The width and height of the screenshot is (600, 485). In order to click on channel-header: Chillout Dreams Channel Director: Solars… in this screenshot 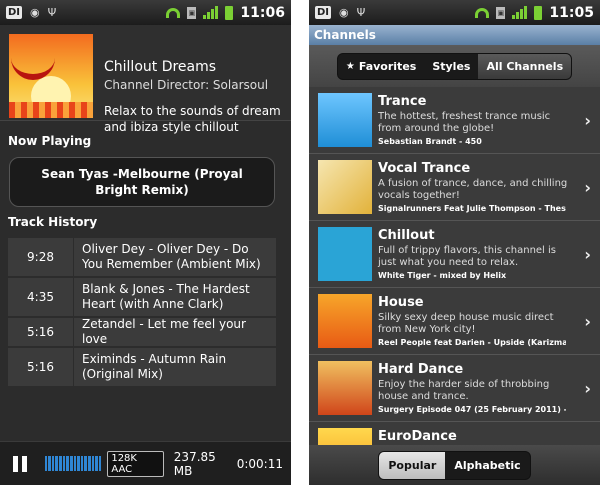, I will do `click(145, 79)`.